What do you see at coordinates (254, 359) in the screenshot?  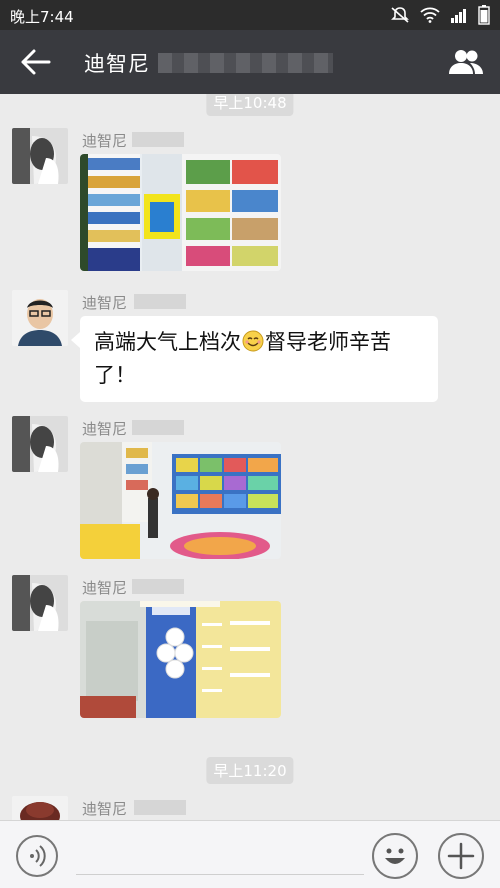 I see `text-message: 高端大气上档次 督导老师辛苦了！` at bounding box center [254, 359].